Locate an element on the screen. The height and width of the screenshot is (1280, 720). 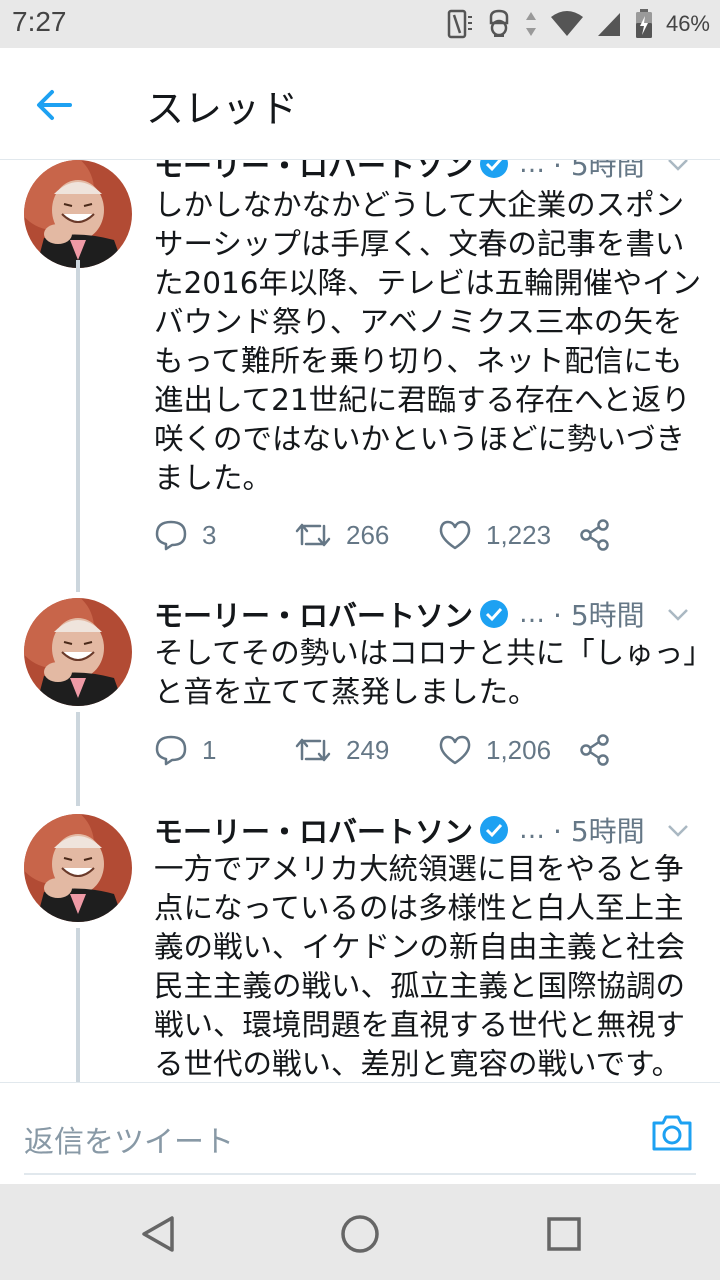
nav-home-button is located at coordinates (360, 1234).